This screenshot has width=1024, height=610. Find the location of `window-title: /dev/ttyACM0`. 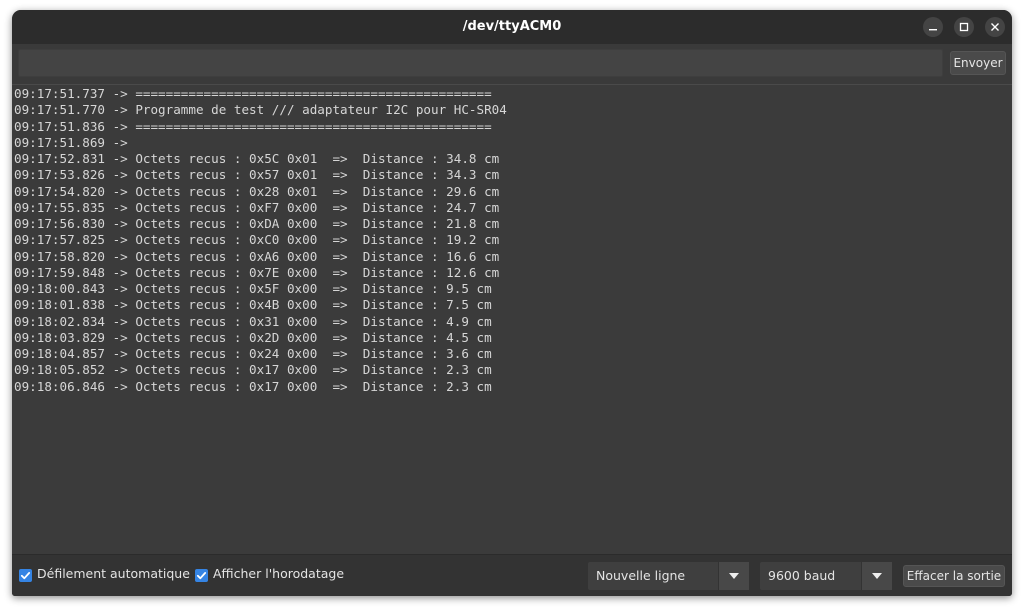

window-title: /dev/ttyACM0 is located at coordinates (512, 26).